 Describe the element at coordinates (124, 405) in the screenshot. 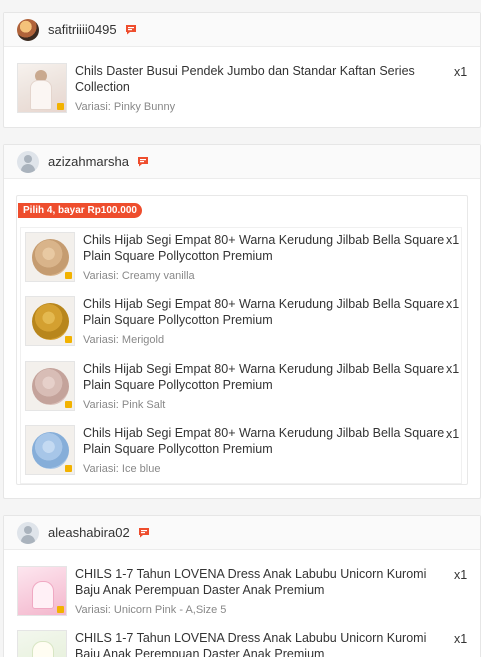

I see `item-variant: Variasi: Pink Salt` at that location.